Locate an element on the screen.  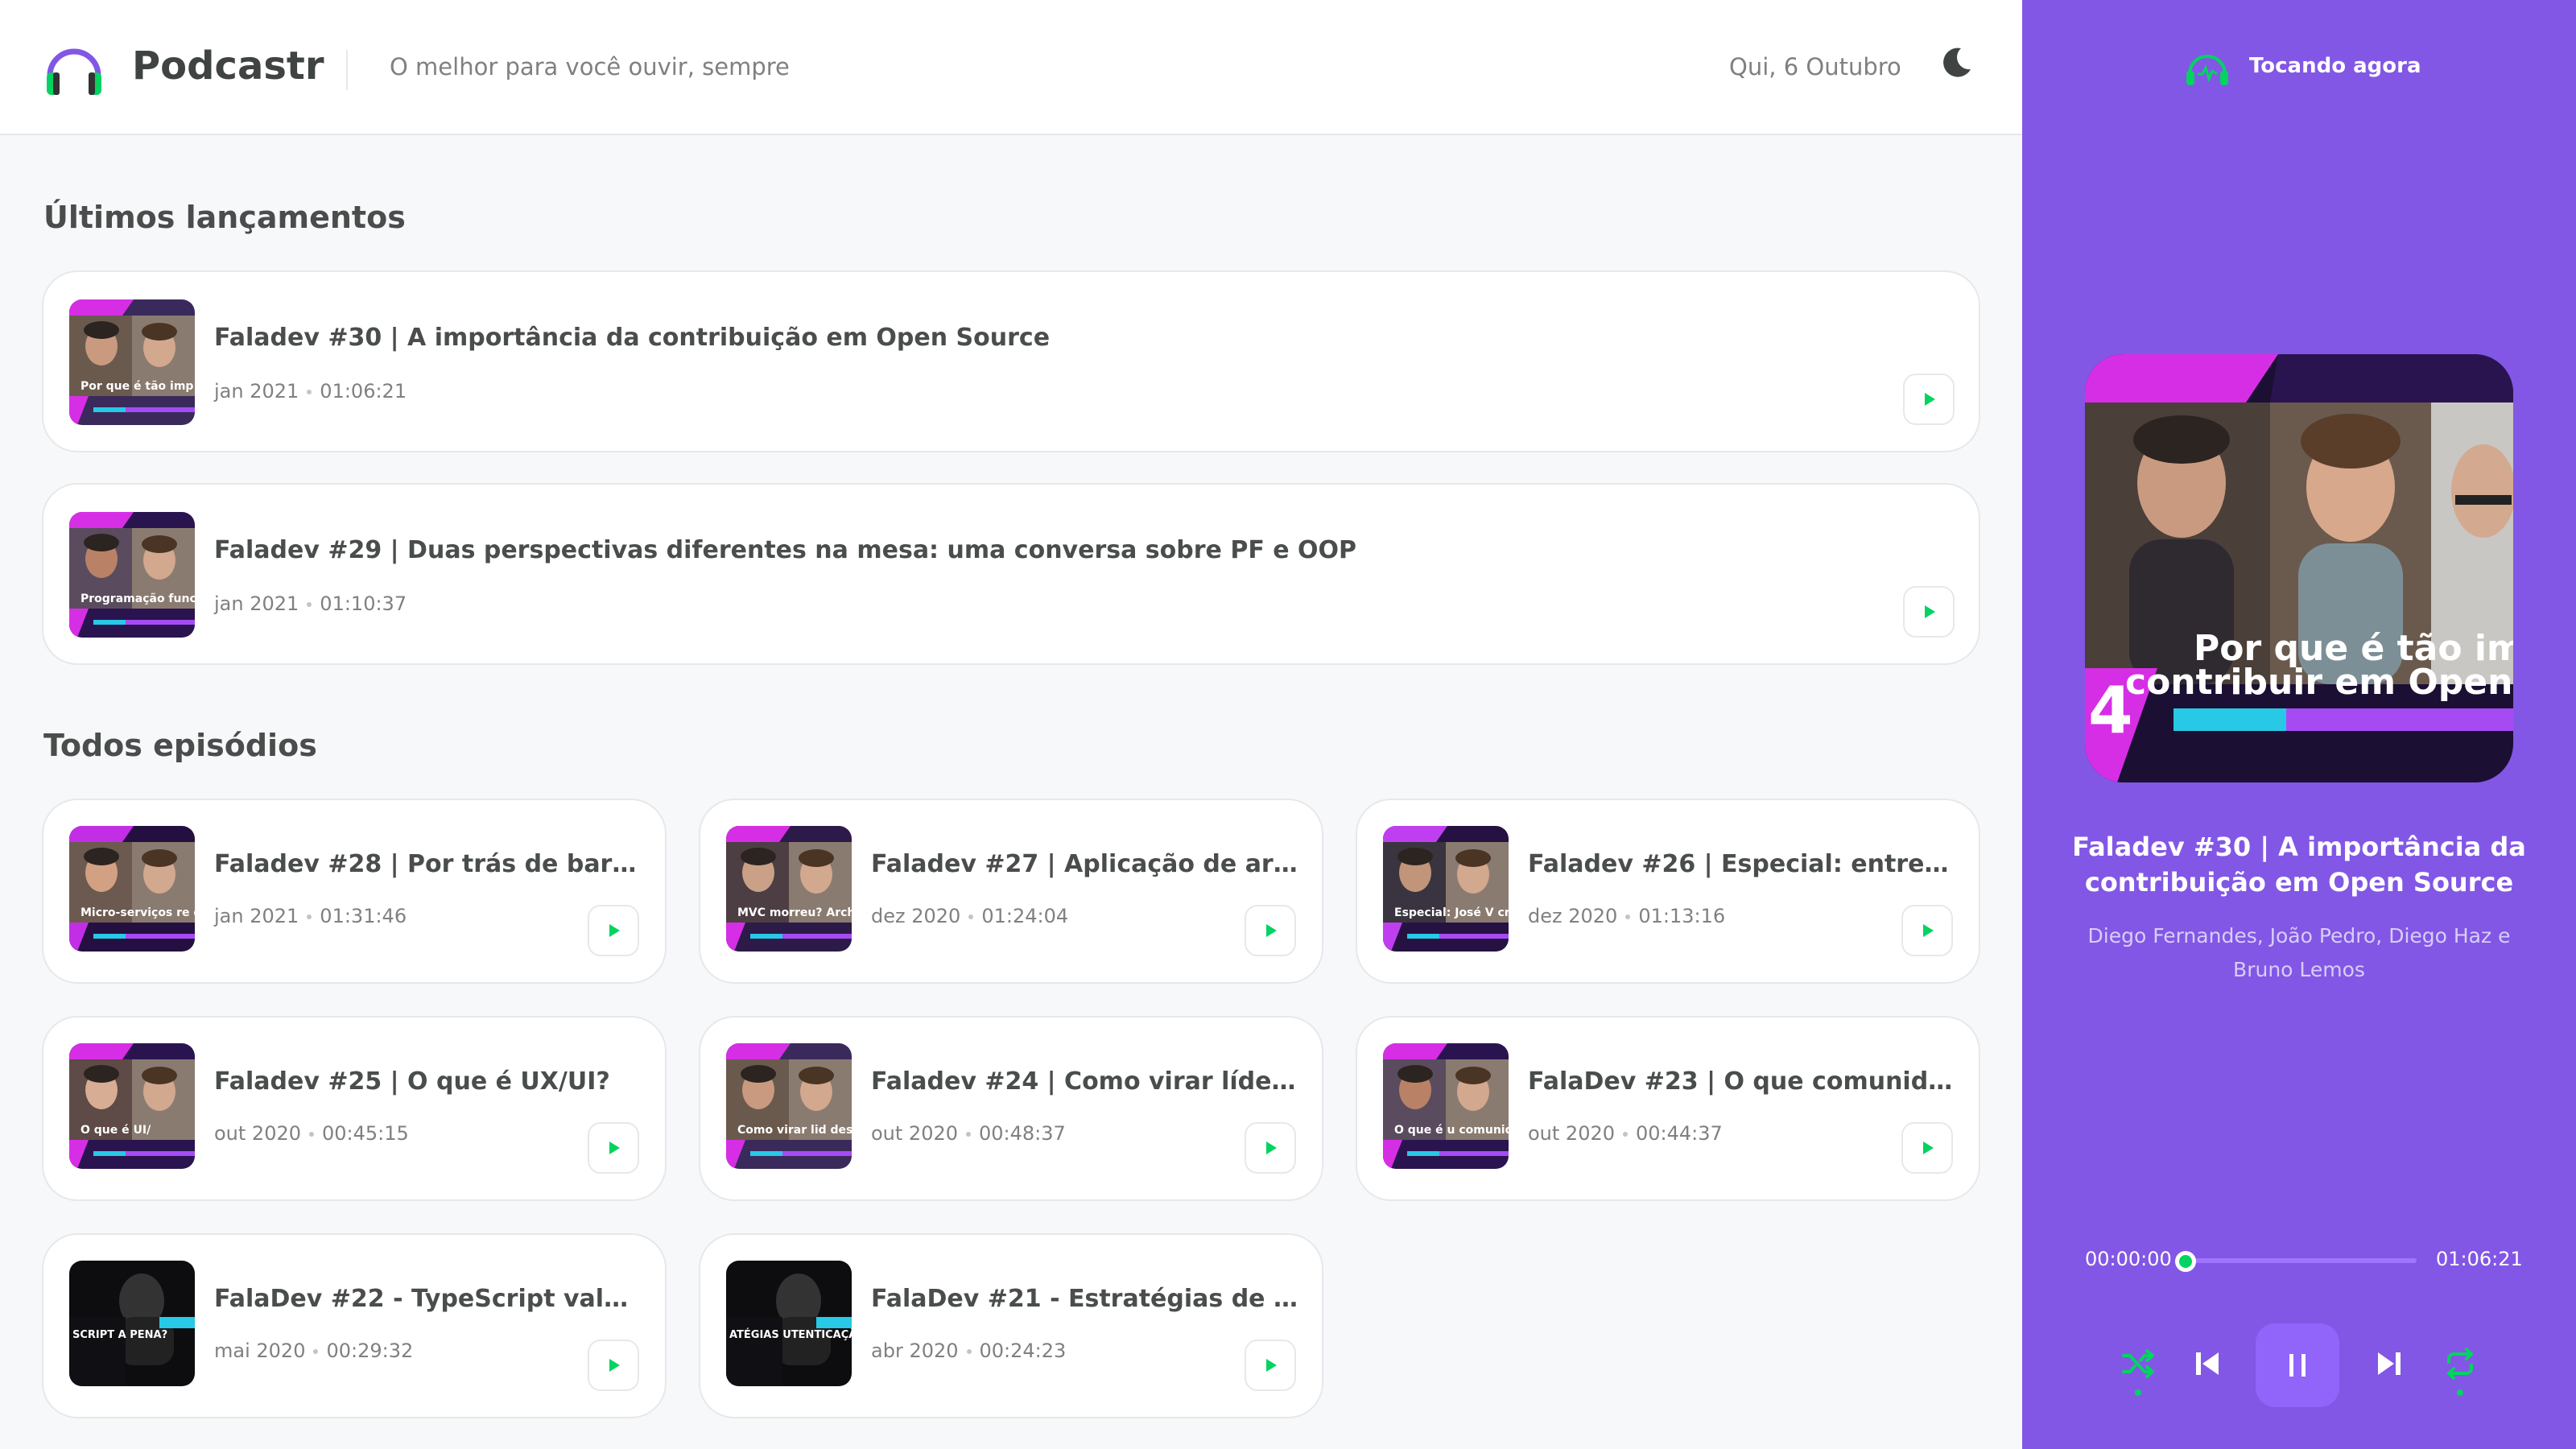
episode-duration: 00:45:15 is located at coordinates (365, 1133).